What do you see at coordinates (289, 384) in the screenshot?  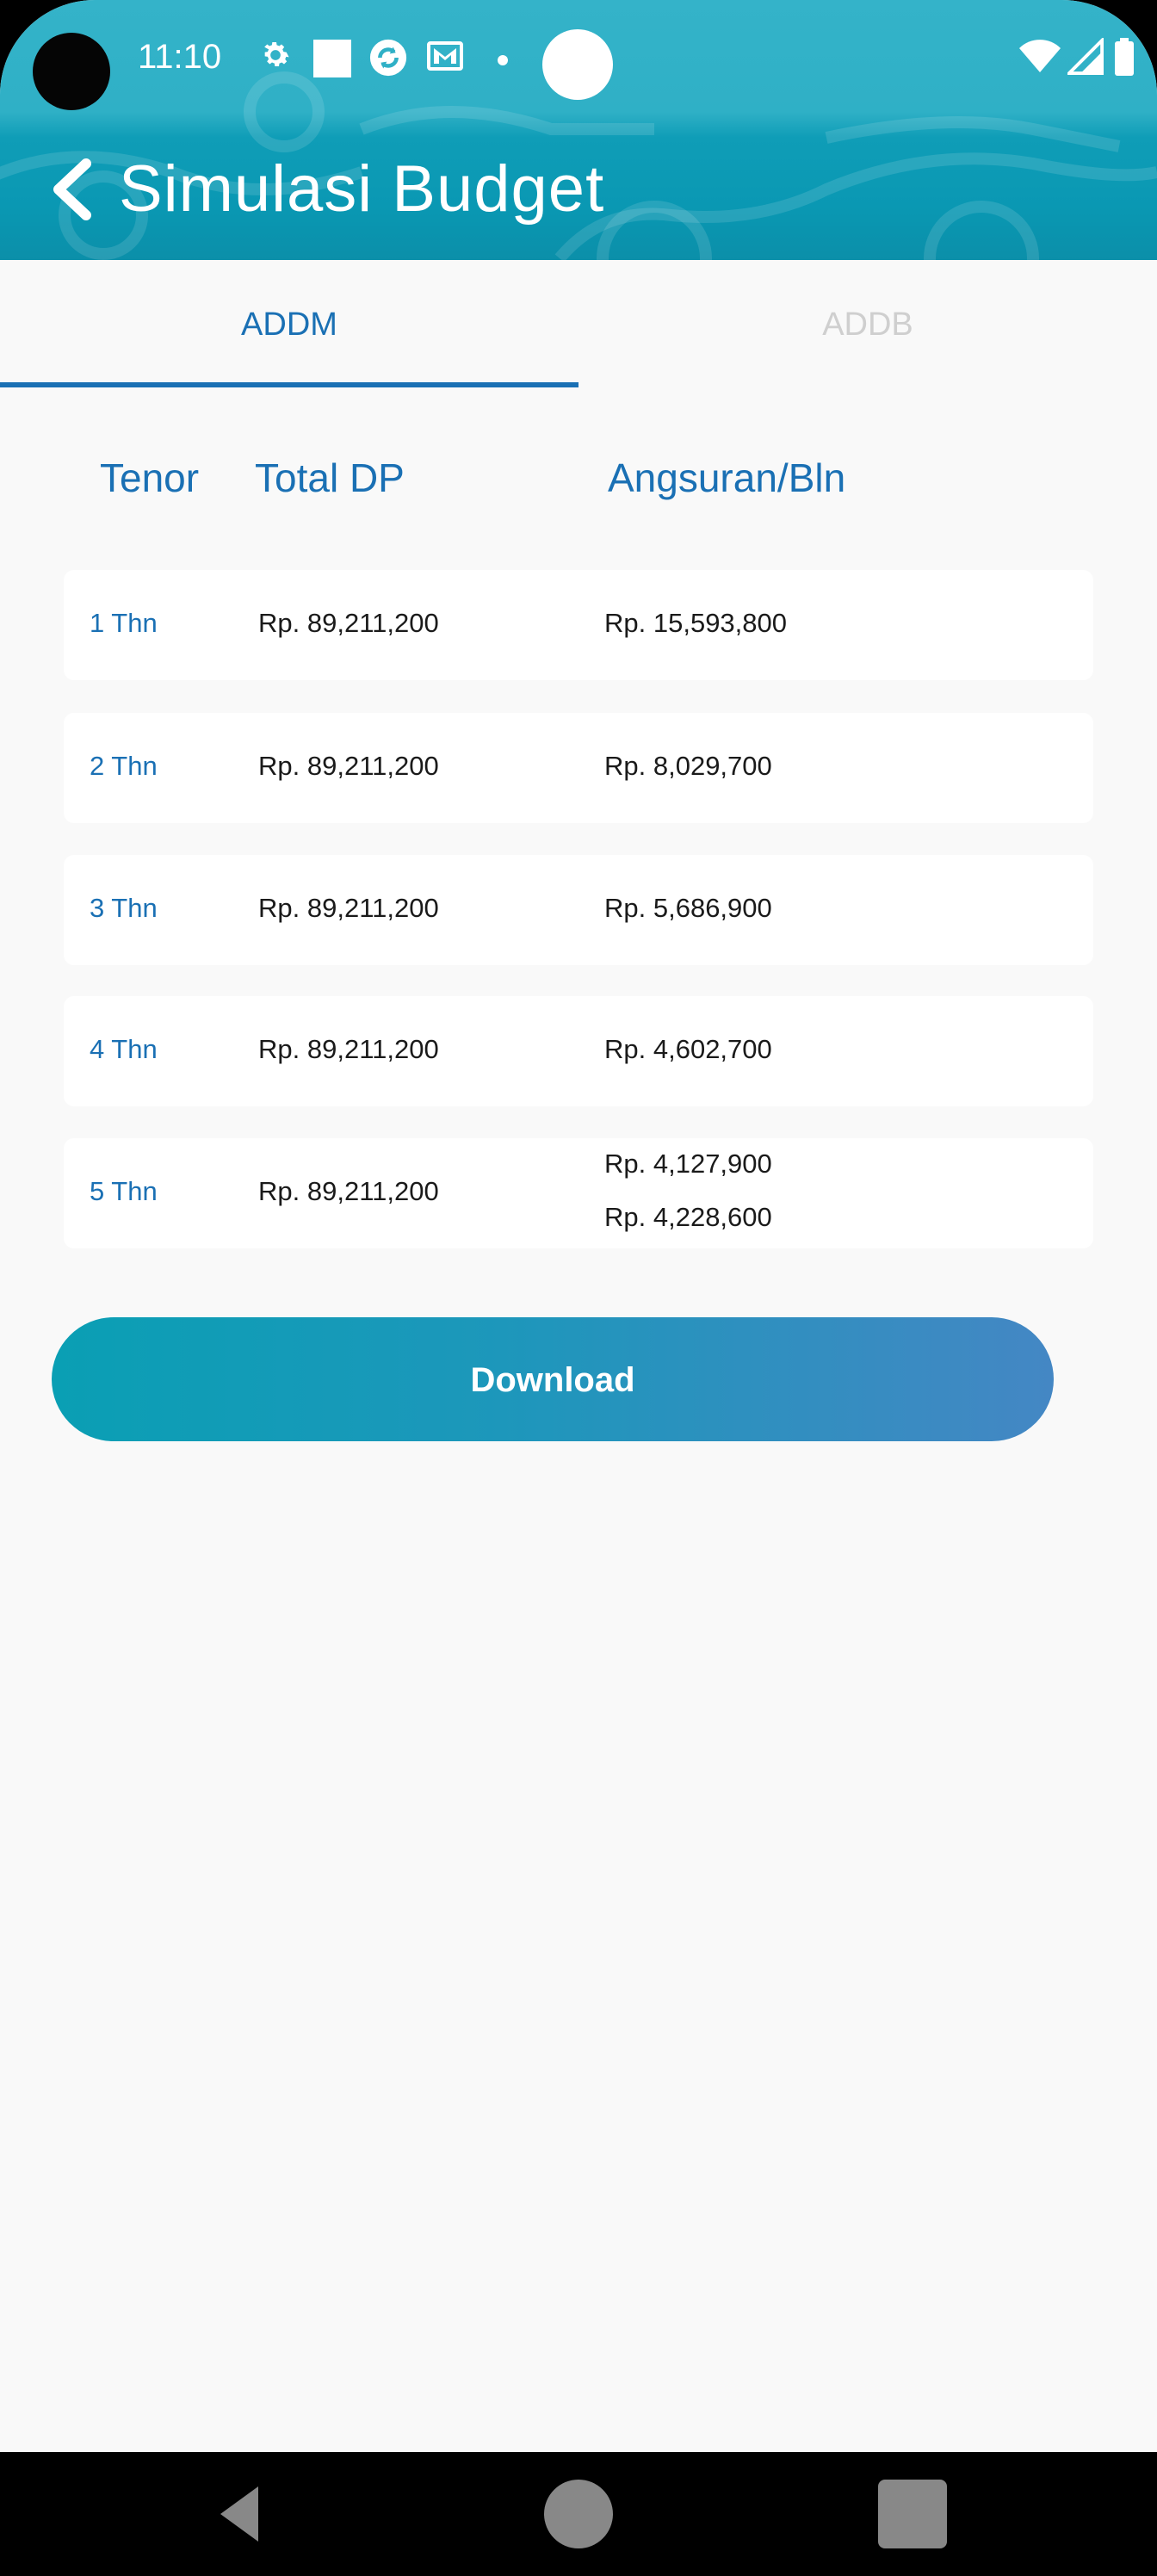 I see `active-tab-indicator` at bounding box center [289, 384].